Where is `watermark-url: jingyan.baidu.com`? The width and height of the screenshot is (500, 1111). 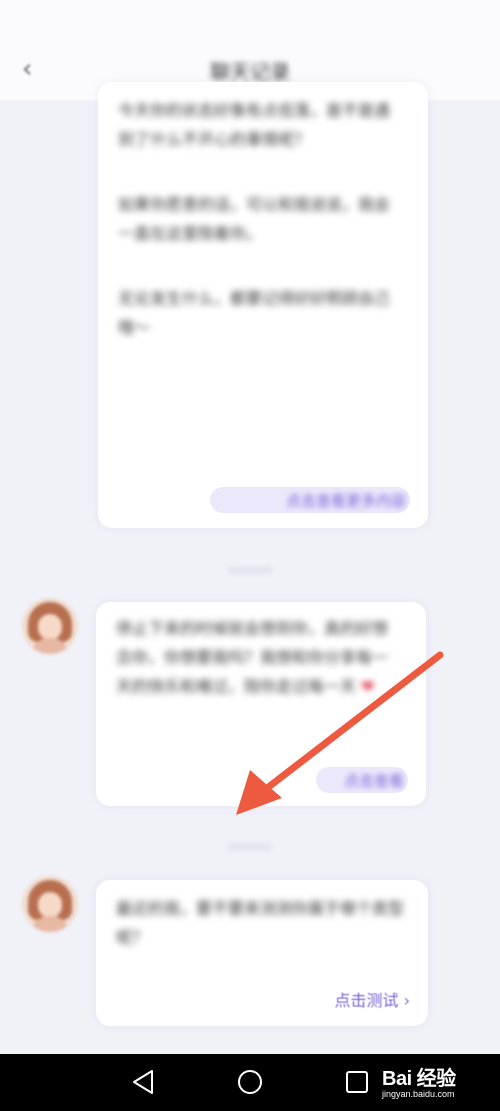 watermark-url: jingyan.baidu.com is located at coordinates (418, 1094).